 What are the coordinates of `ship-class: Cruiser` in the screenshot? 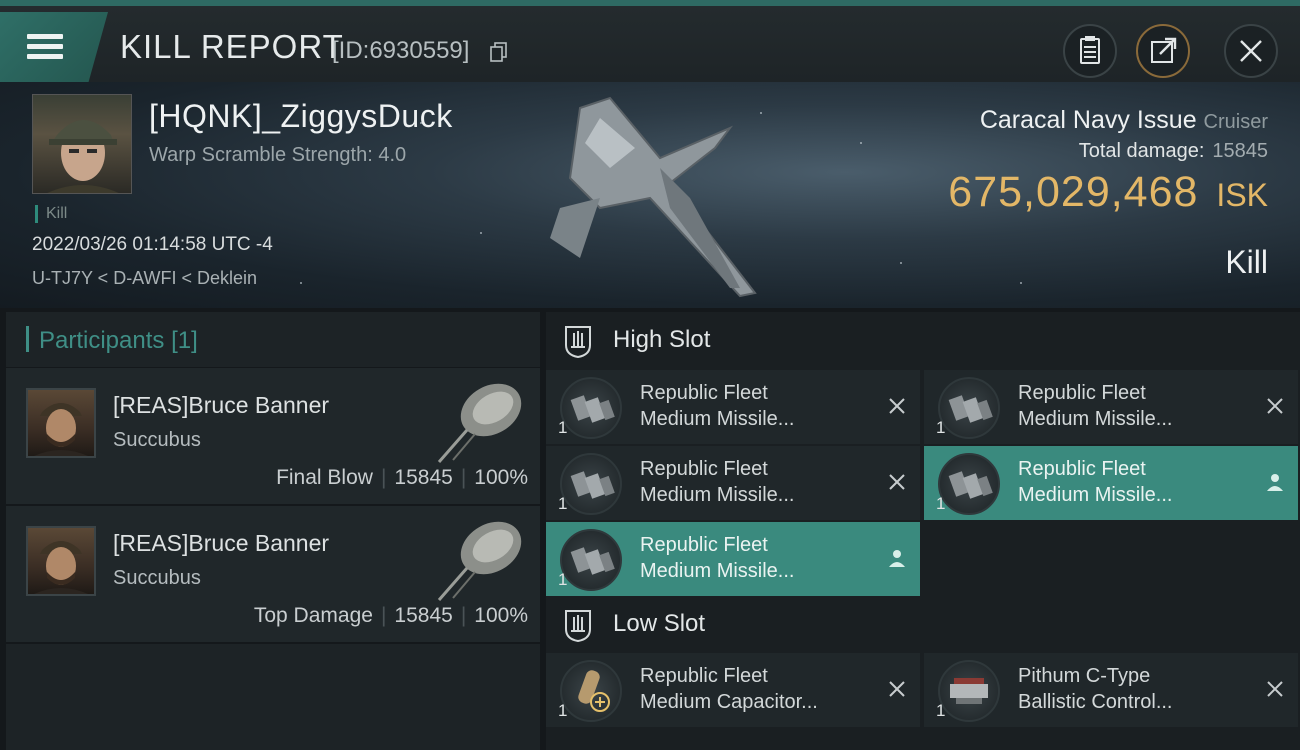 It's located at (1235, 122).